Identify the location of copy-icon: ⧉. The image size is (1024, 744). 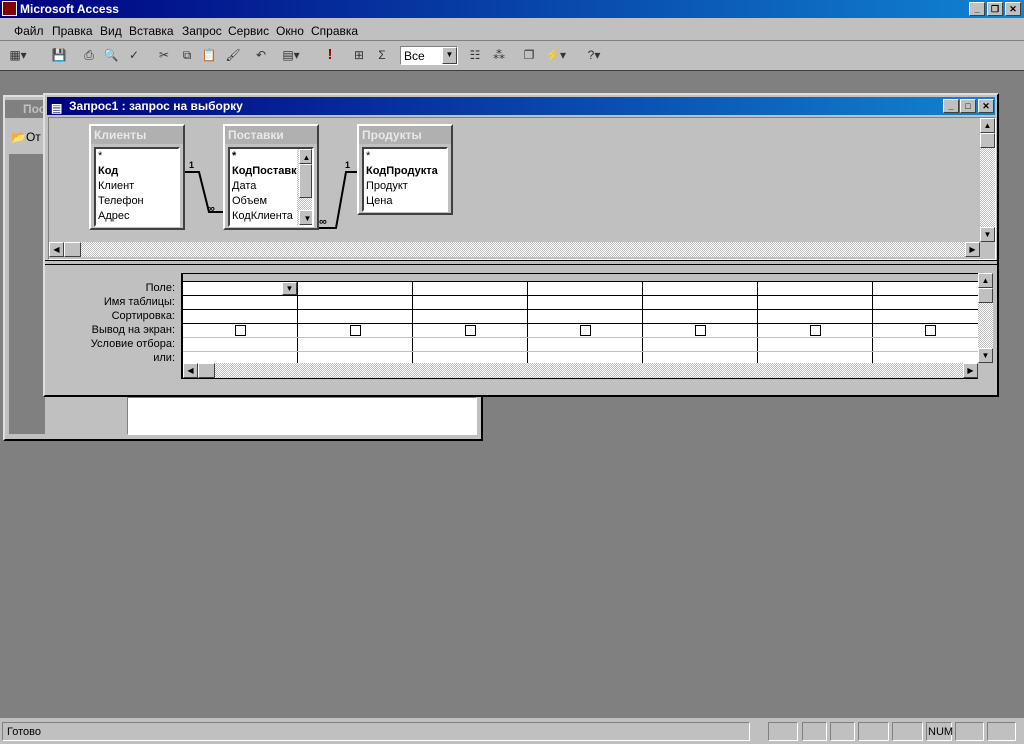
(187, 55).